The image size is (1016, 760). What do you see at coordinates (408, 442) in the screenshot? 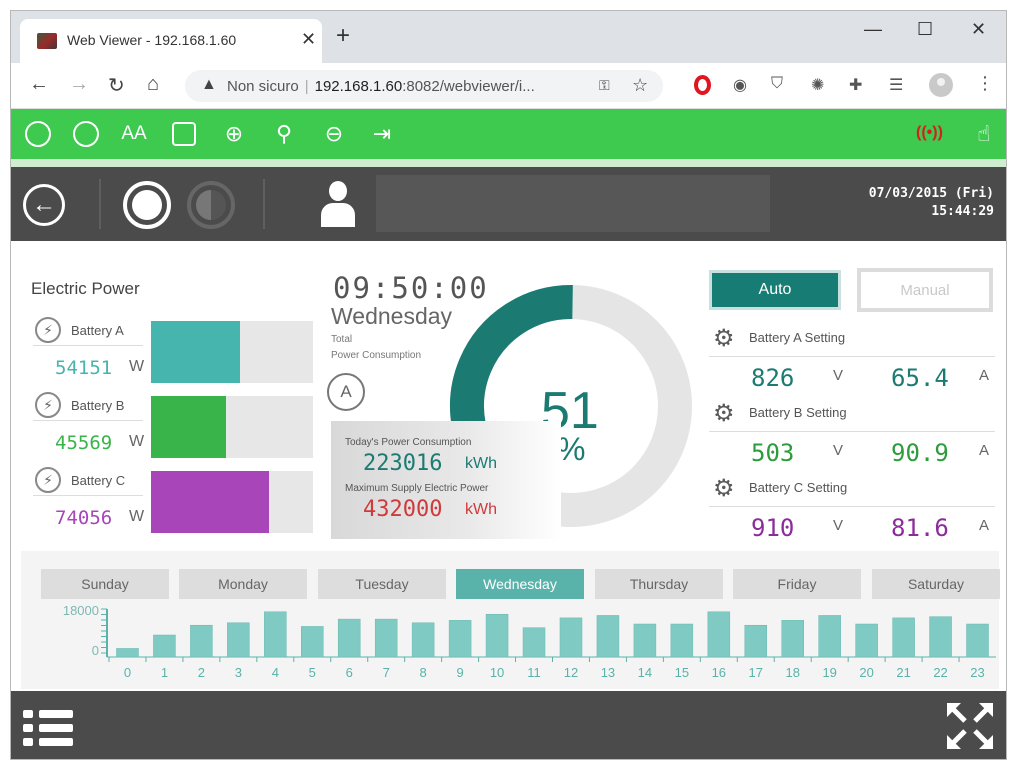
I see `today-label: Today's Power Consumption` at bounding box center [408, 442].